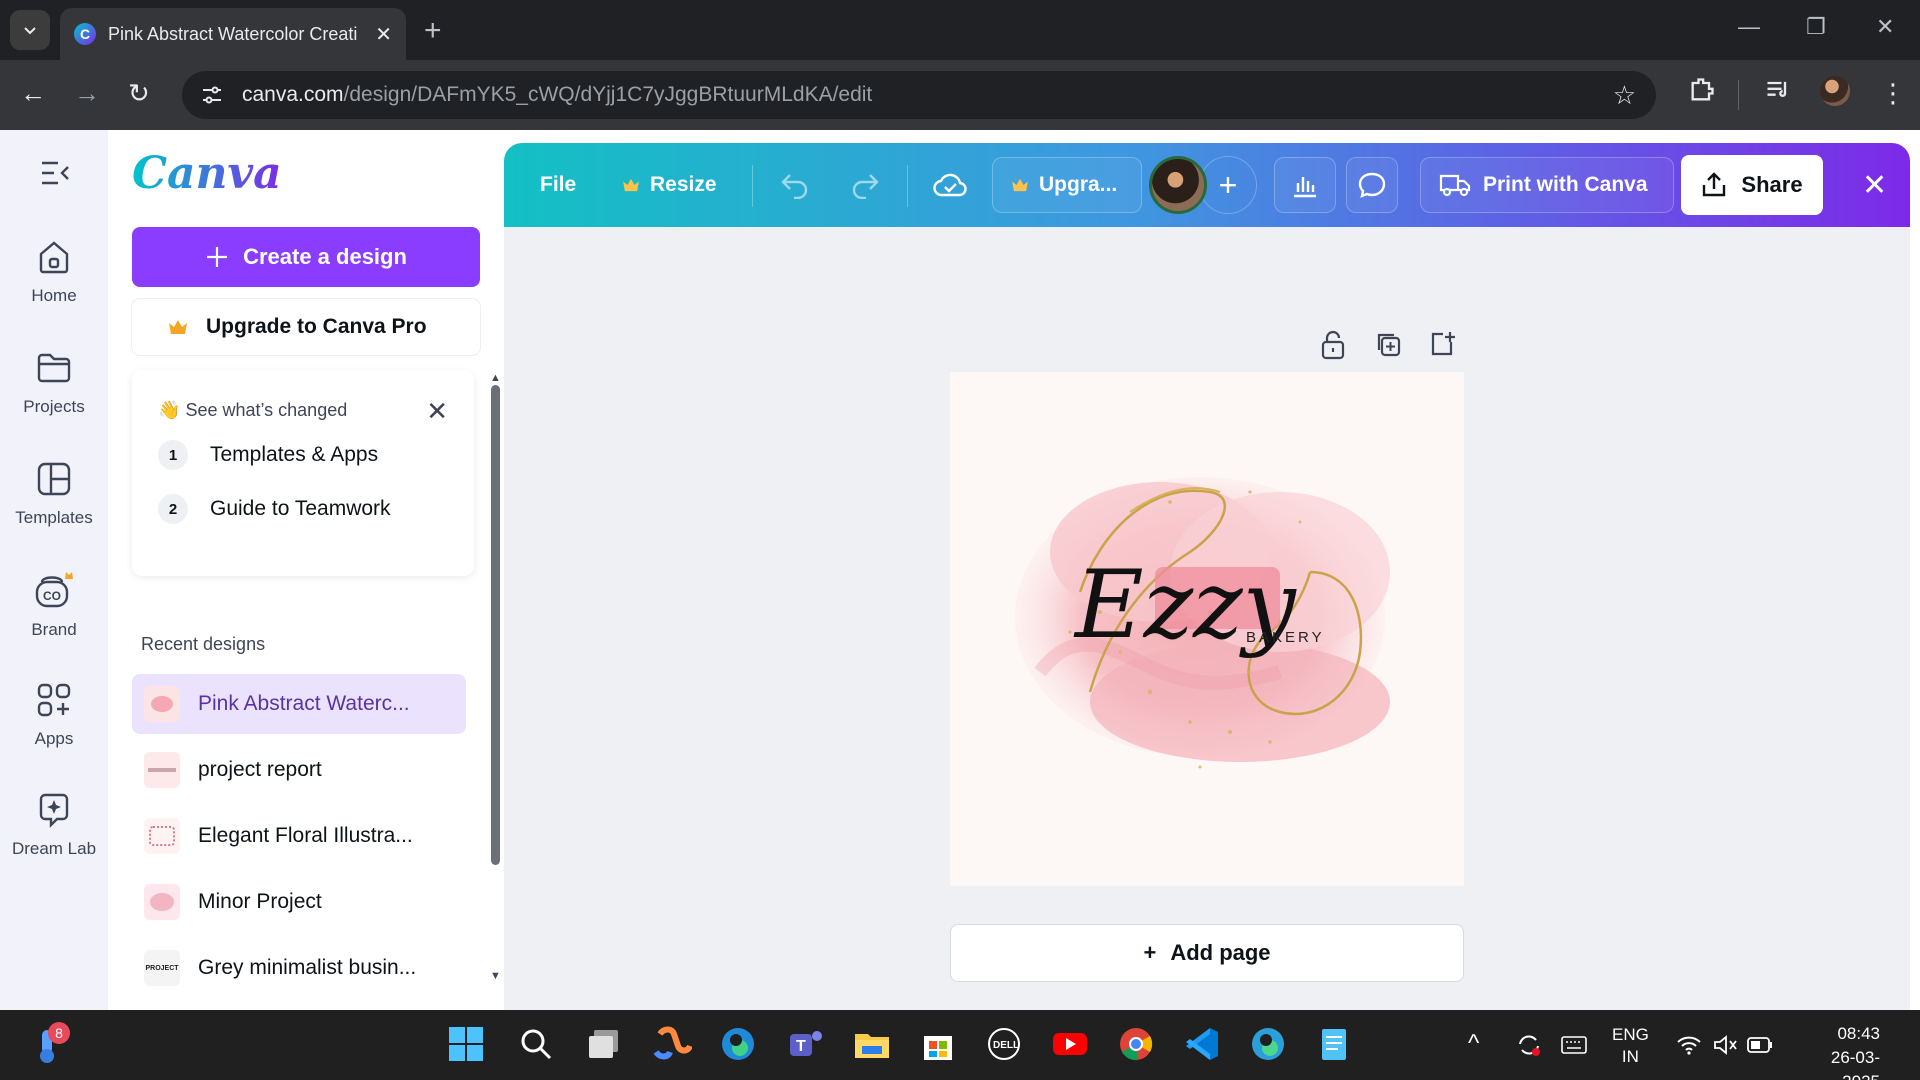  Describe the element at coordinates (1228, 185) in the screenshot. I see `invite-collaborator-button: +` at that location.